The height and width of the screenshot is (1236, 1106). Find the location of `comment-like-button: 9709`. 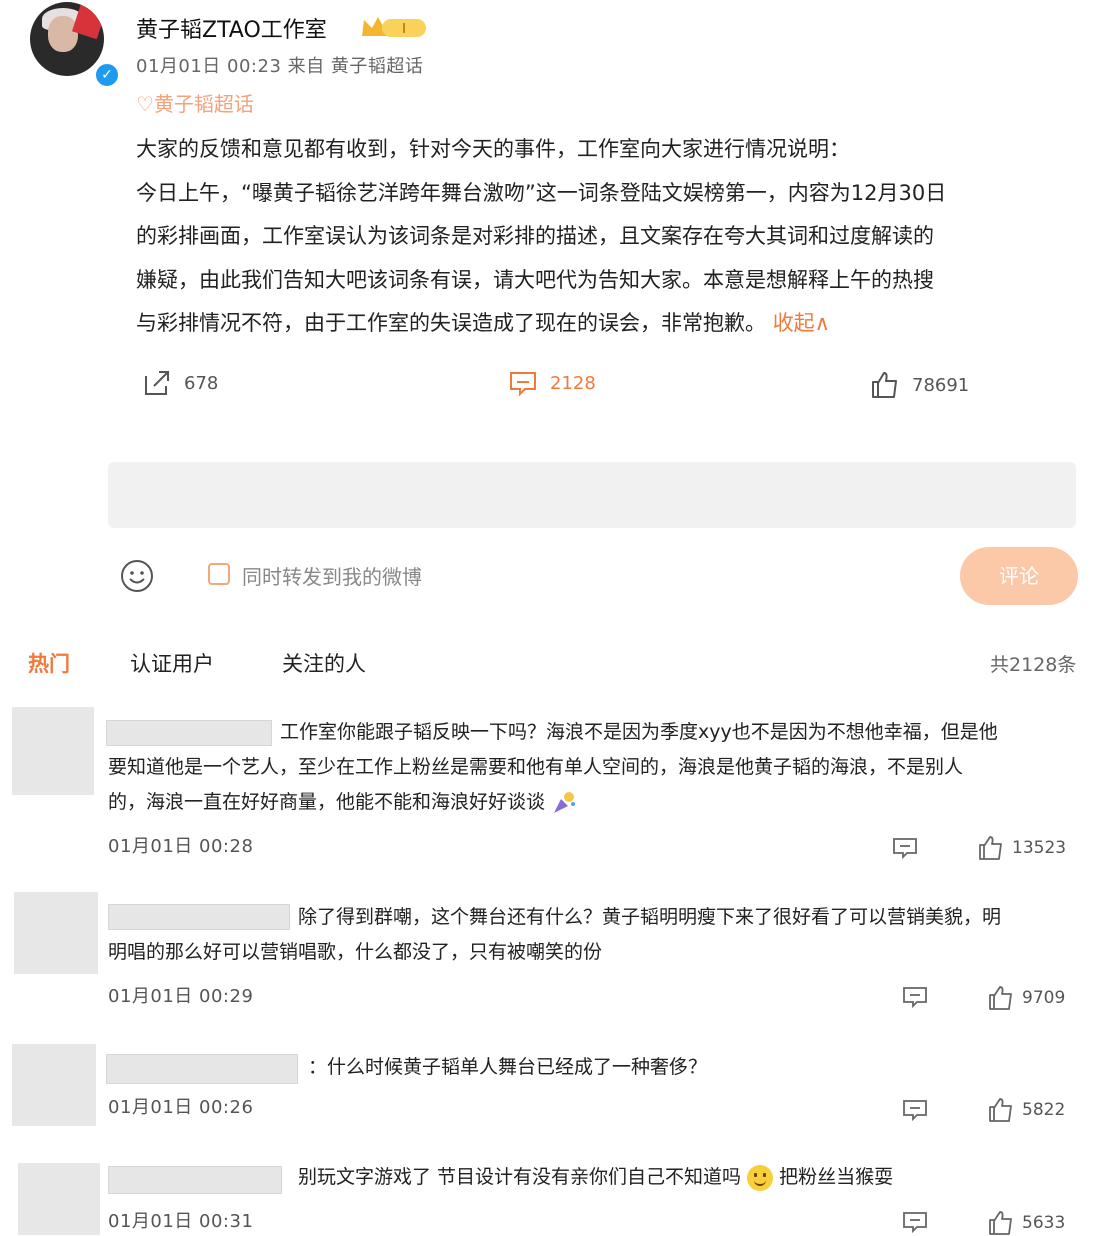

comment-like-button: 9709 is located at coordinates (1026, 998).